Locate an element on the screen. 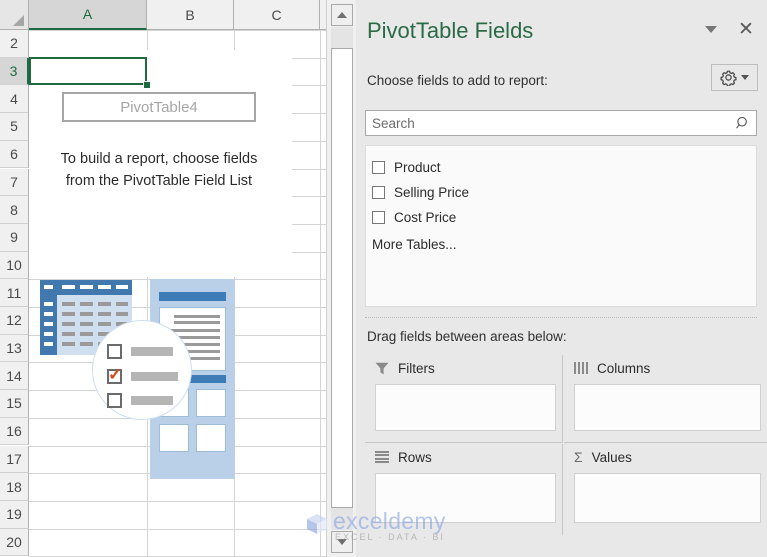 This screenshot has width=767, height=557. chevron-down-icon is located at coordinates (711, 29).